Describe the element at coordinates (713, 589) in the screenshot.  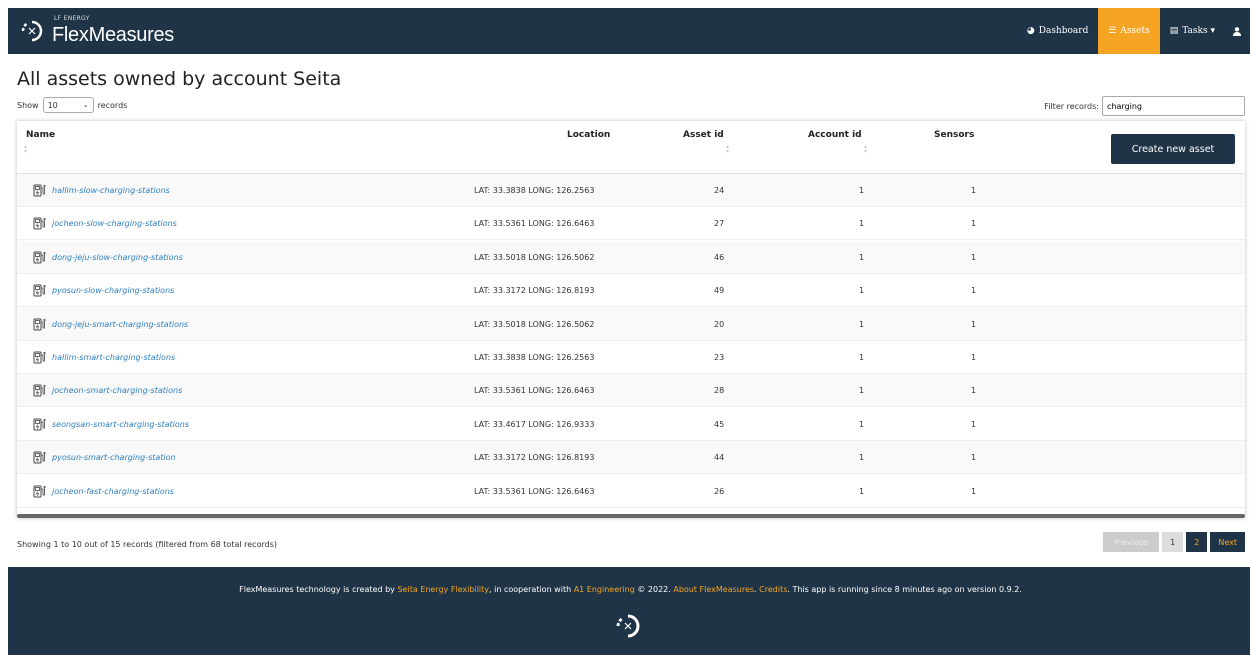
I see `about-link: About FlexMeasures` at that location.